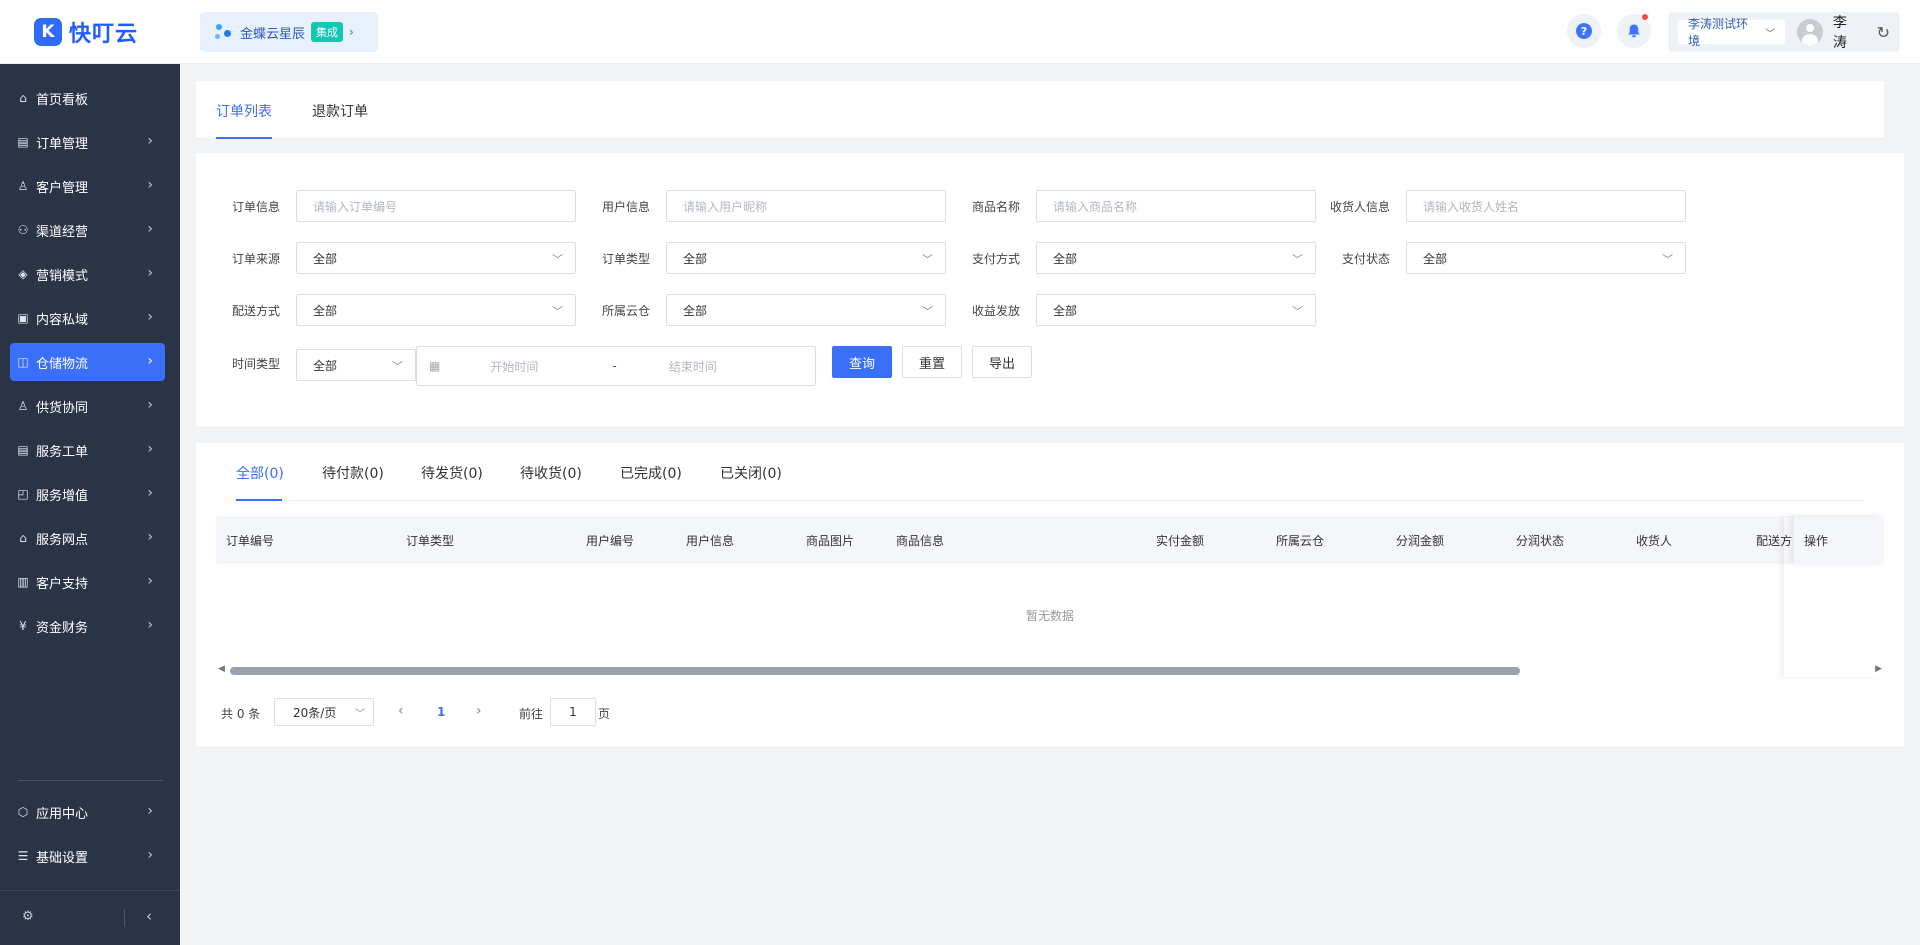  Describe the element at coordinates (436, 310) in the screenshot. I see `delivery-method-select: 全部 ﹀` at that location.